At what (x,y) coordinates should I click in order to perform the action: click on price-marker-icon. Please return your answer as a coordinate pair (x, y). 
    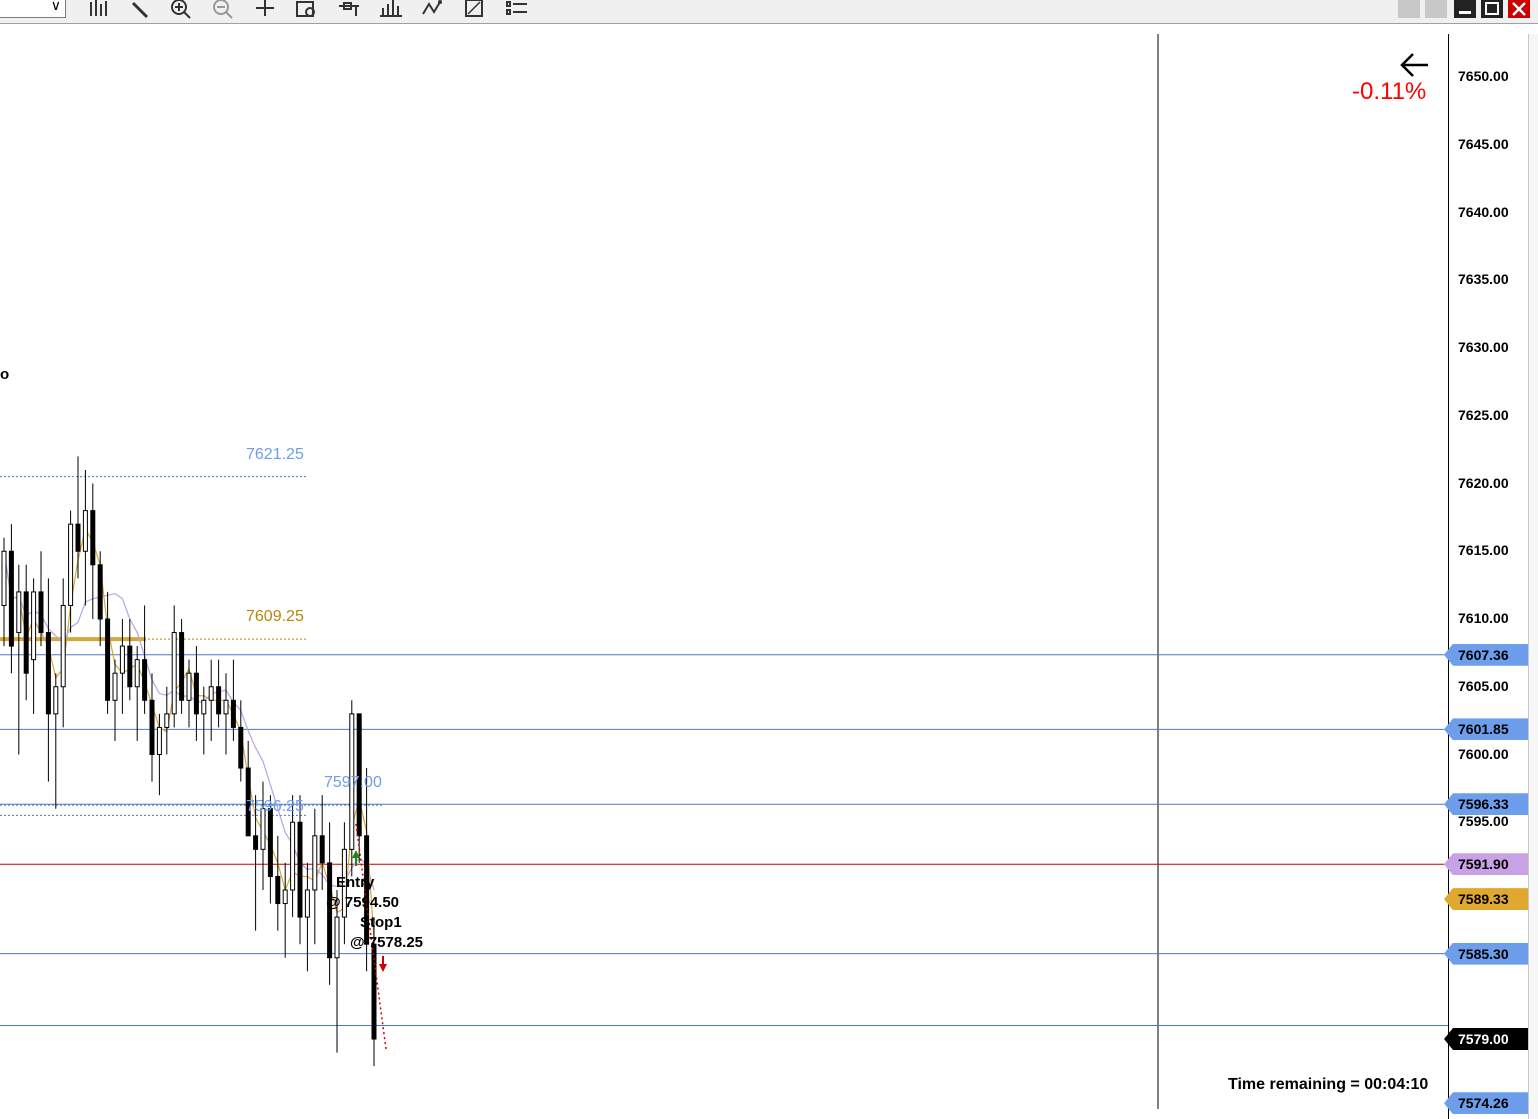
    Looking at the image, I should click on (349, 11).